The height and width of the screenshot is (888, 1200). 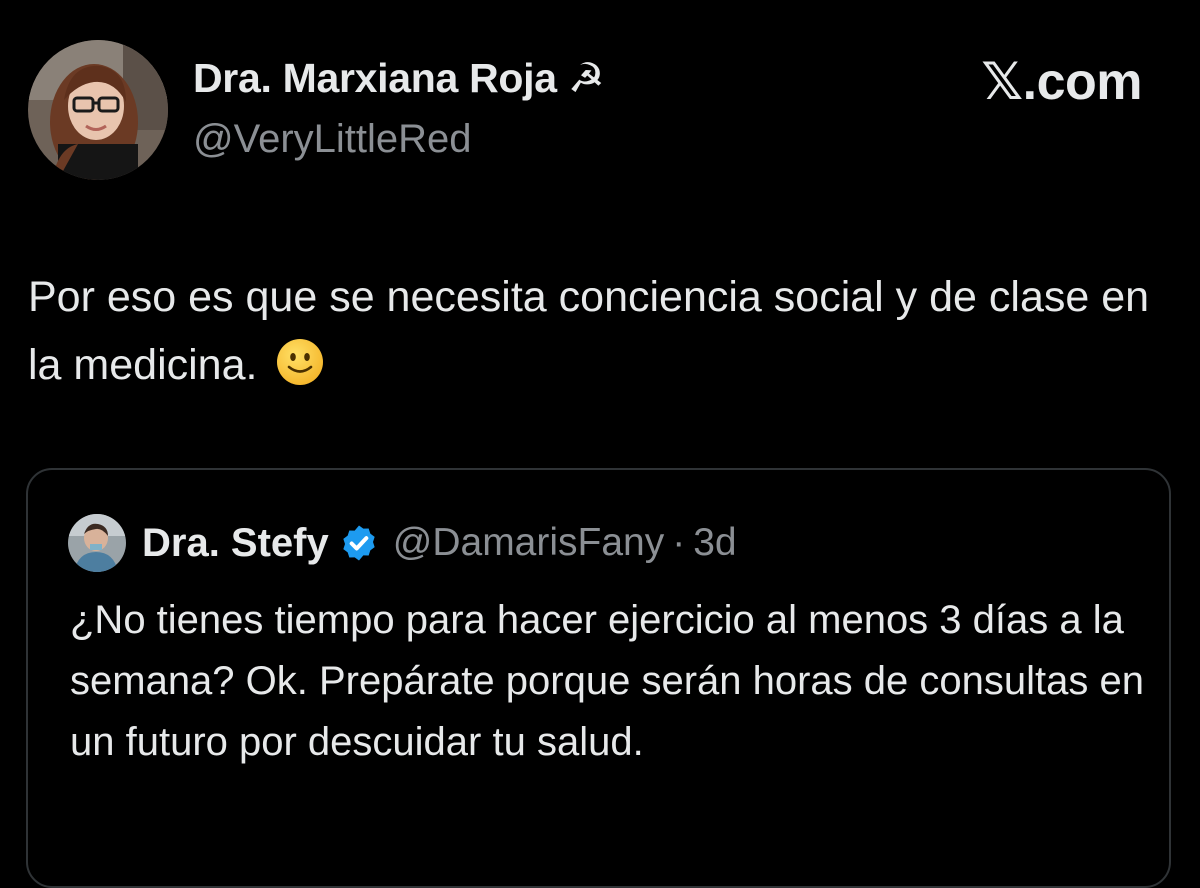 What do you see at coordinates (235, 543) in the screenshot?
I see `quoted-author-display-name: Dra. Stefy` at bounding box center [235, 543].